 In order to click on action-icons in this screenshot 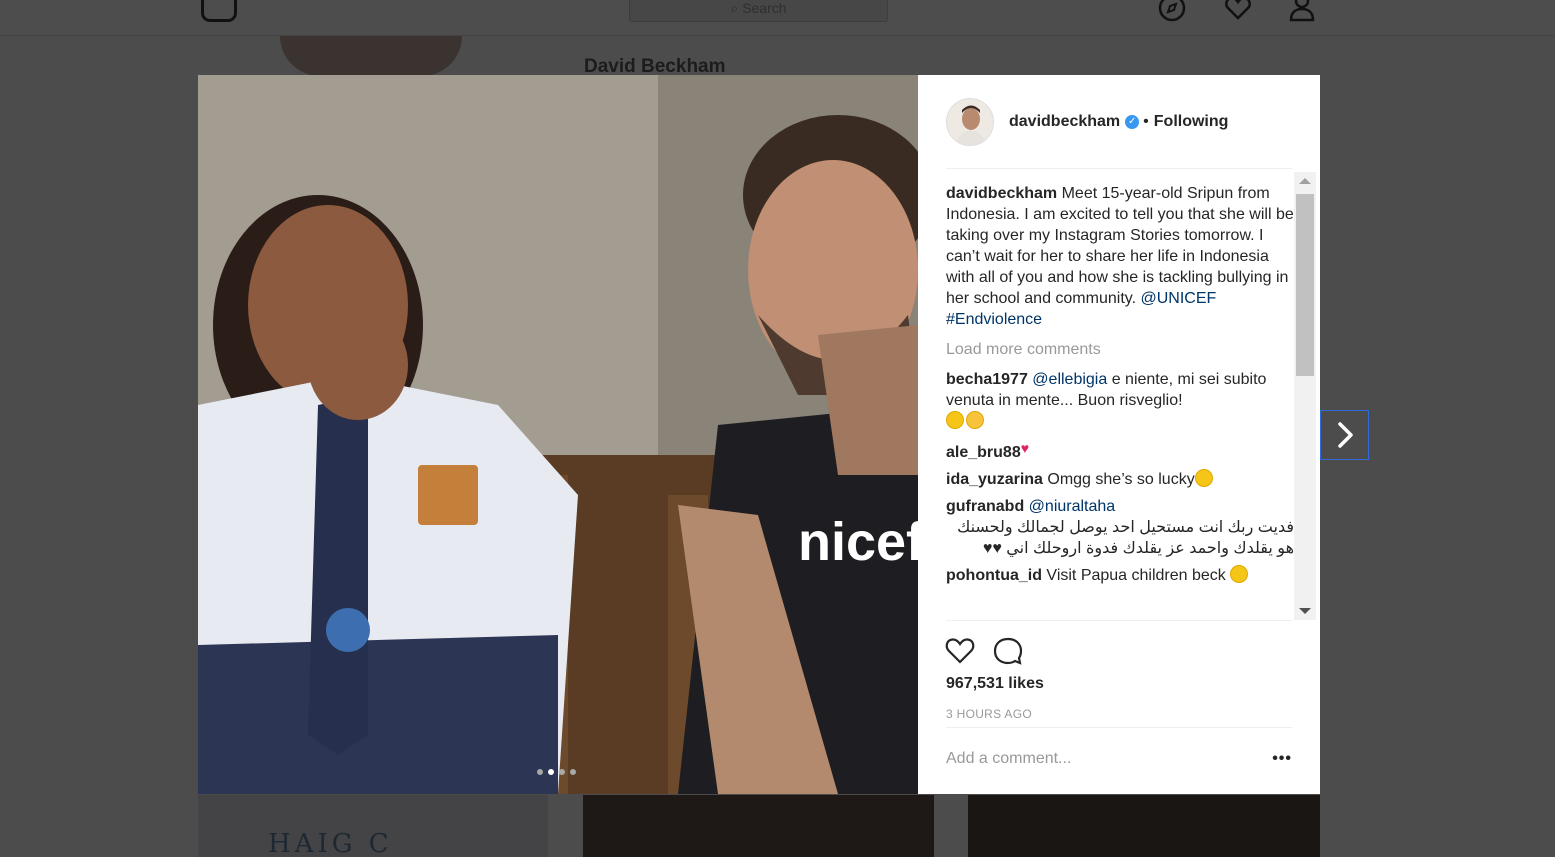, I will do `click(984, 651)`.